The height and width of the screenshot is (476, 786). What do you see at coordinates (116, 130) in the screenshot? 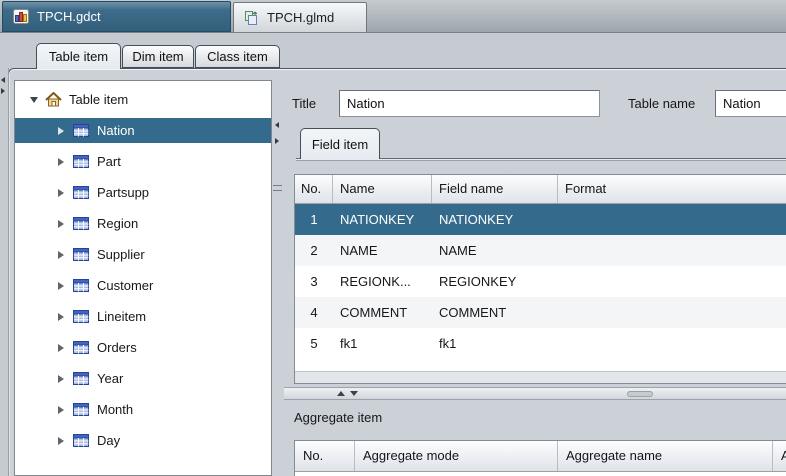
I see `tree-item-label: Nation` at bounding box center [116, 130].